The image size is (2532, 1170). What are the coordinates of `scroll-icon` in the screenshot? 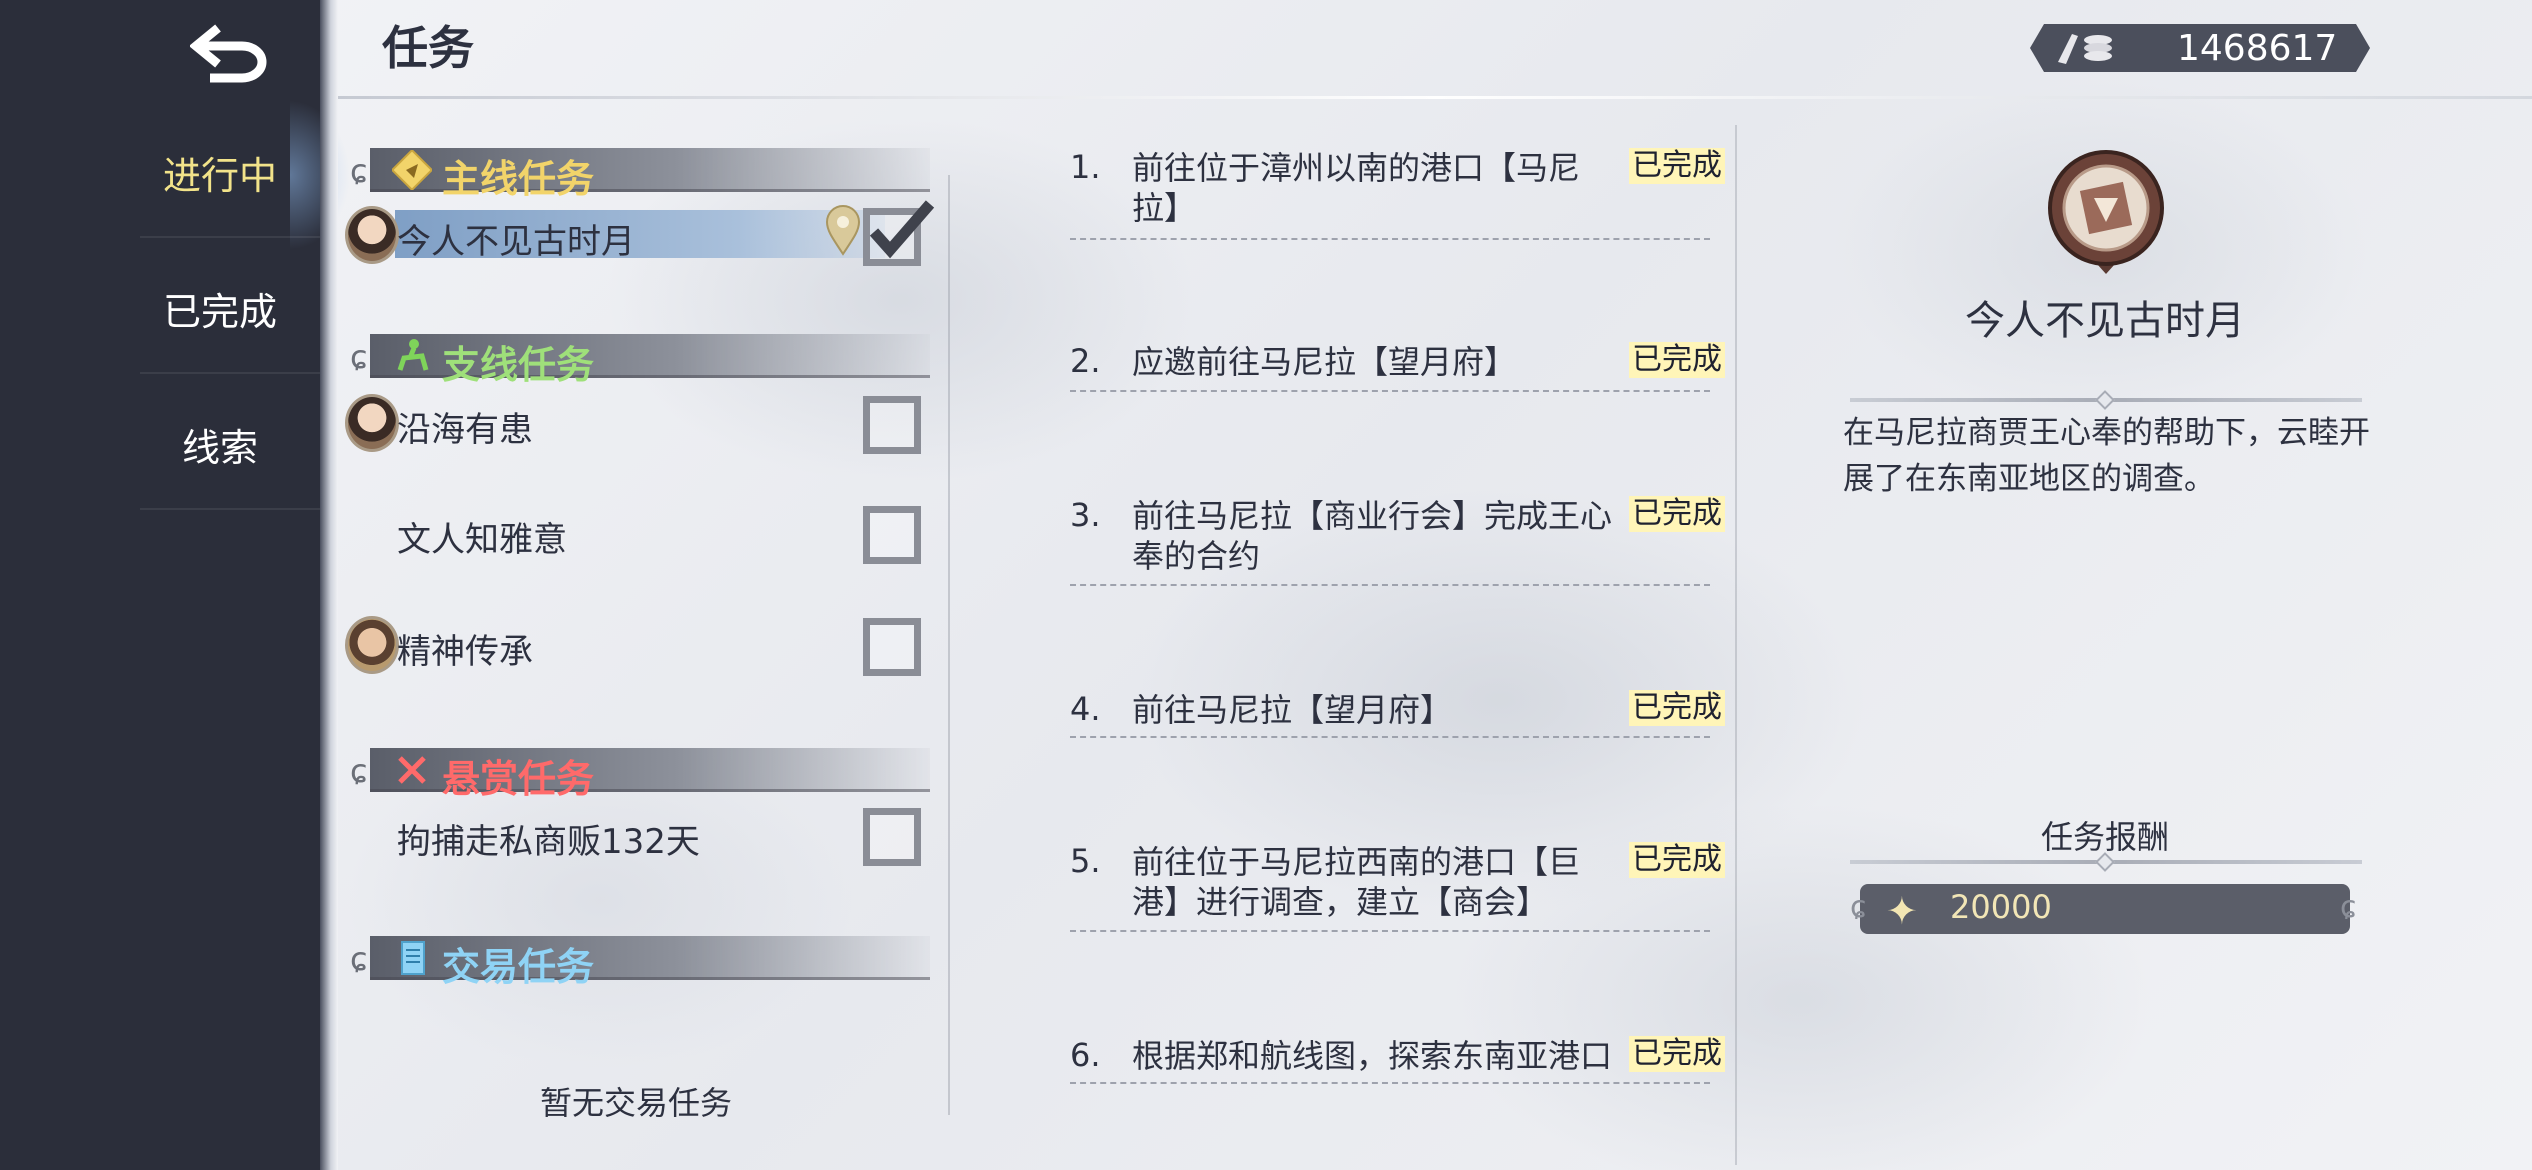 It's located at (413, 958).